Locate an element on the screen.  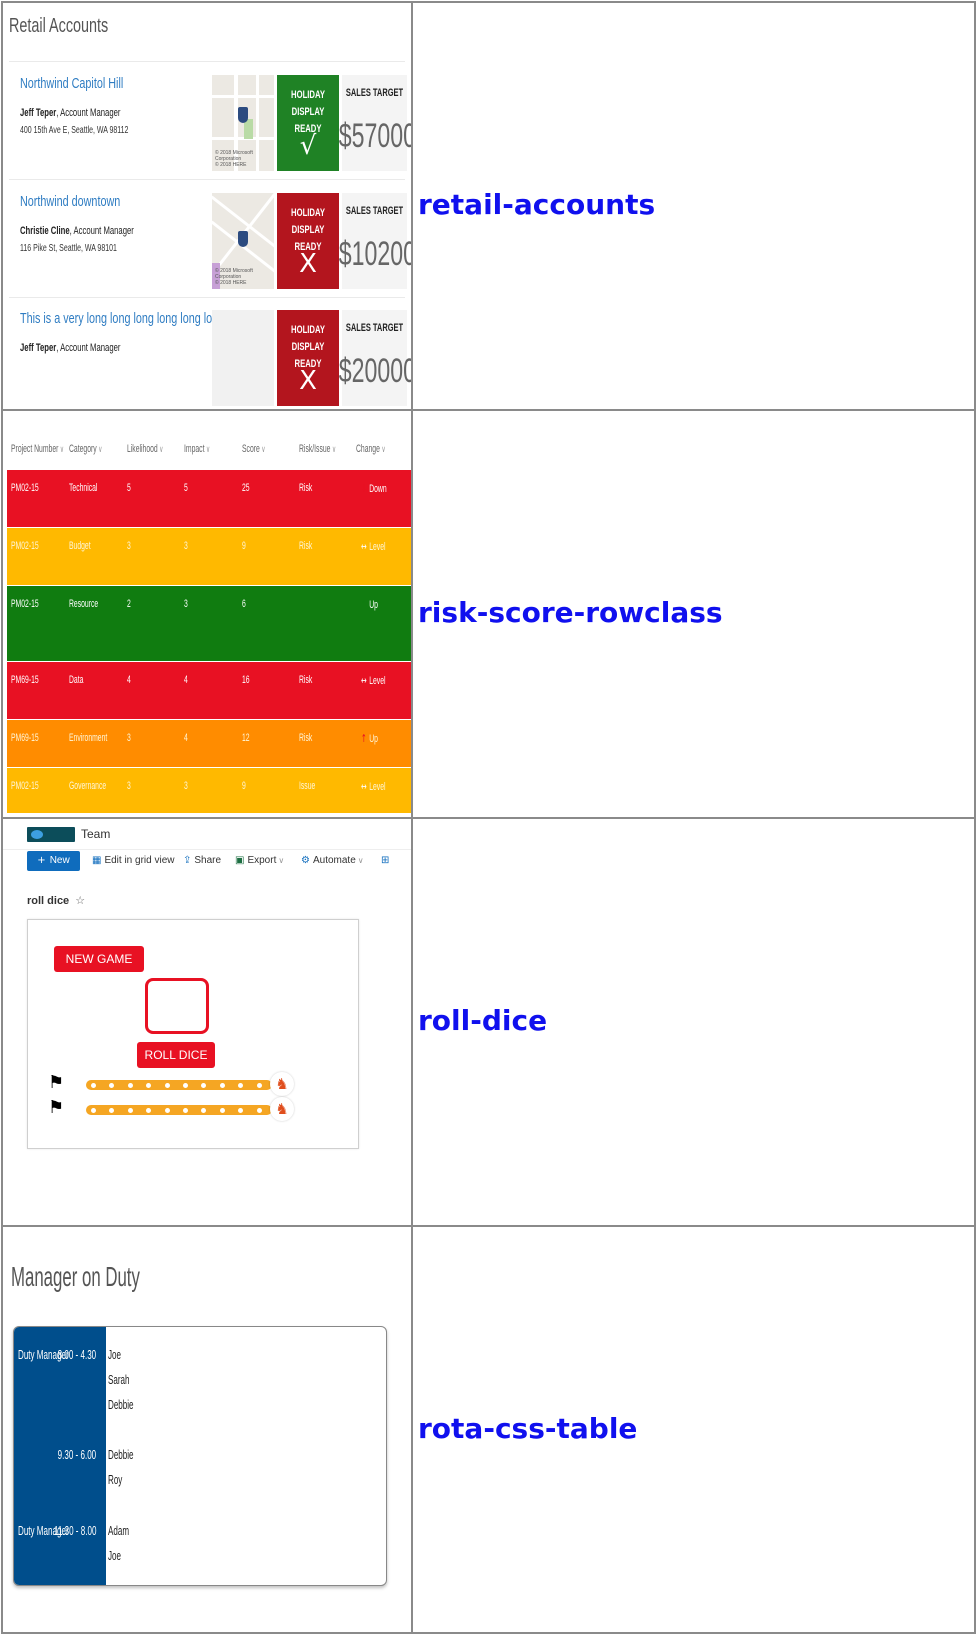
manager-name: Jeff Teper is located at coordinates (38, 113).